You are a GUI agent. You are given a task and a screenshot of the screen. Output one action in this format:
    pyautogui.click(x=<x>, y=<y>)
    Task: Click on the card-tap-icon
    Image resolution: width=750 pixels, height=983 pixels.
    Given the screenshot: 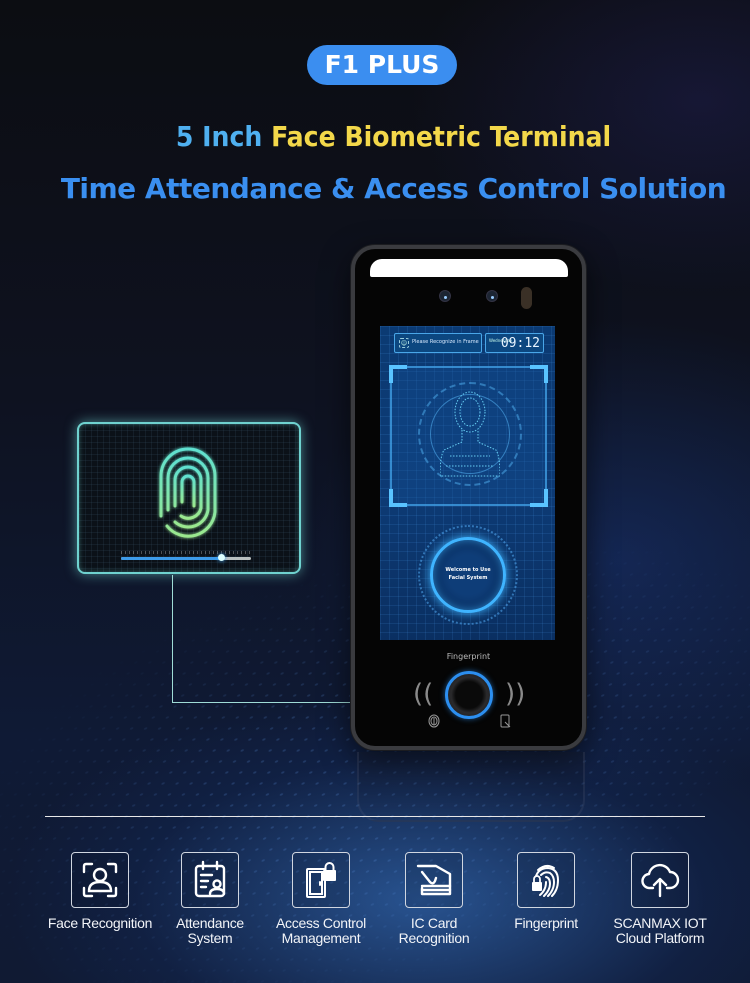 What is the action you would take?
    pyautogui.click(x=505, y=721)
    